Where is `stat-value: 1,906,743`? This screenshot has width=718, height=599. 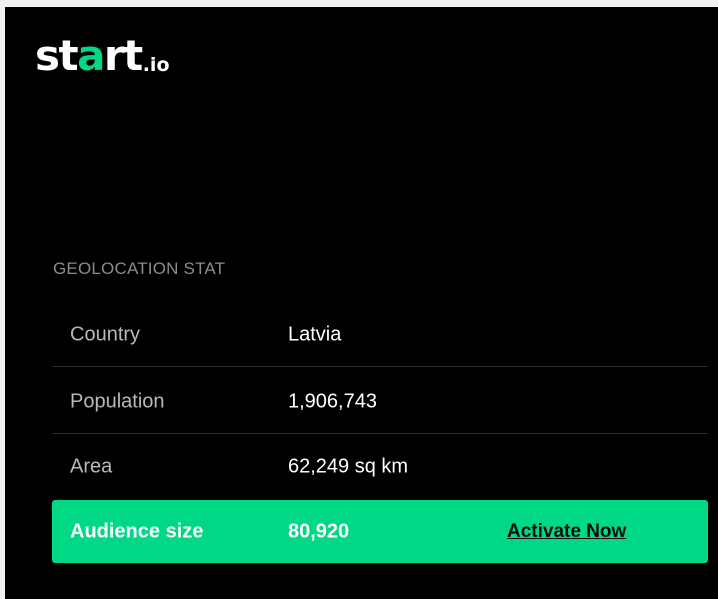 stat-value: 1,906,743 is located at coordinates (332, 401).